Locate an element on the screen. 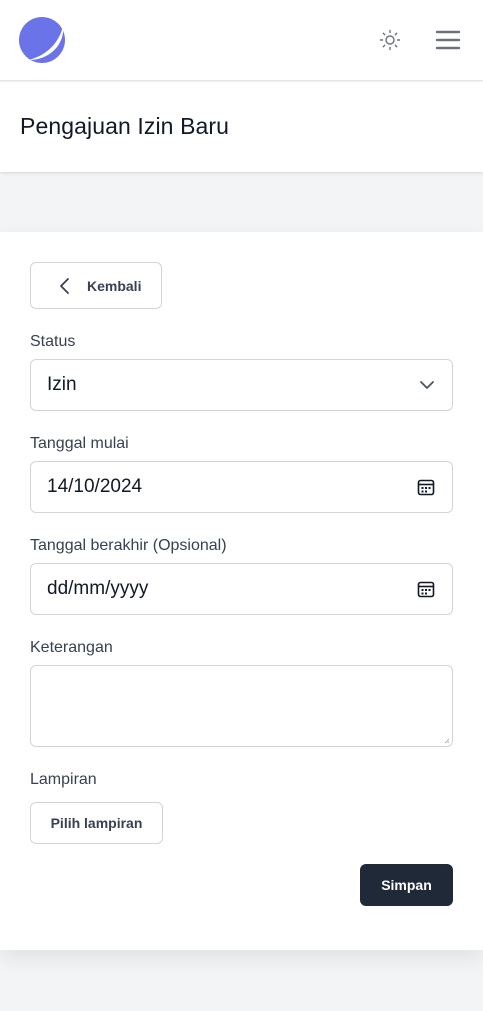  start-date-picker-button is located at coordinates (426, 487).